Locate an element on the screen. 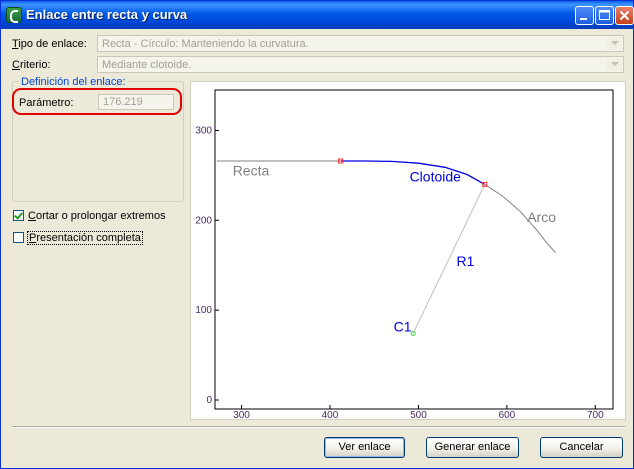 Image resolution: width=634 pixels, height=469 pixels. cortar-checkbox is located at coordinates (18, 215).